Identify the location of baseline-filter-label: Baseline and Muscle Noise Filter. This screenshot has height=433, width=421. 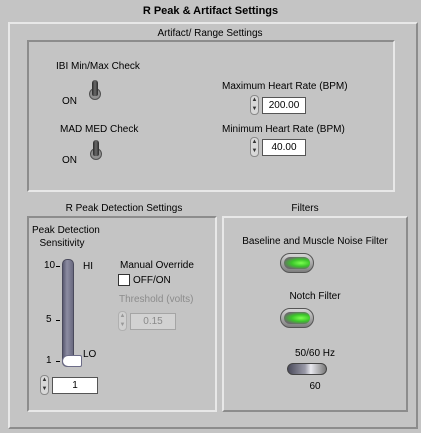
(315, 241).